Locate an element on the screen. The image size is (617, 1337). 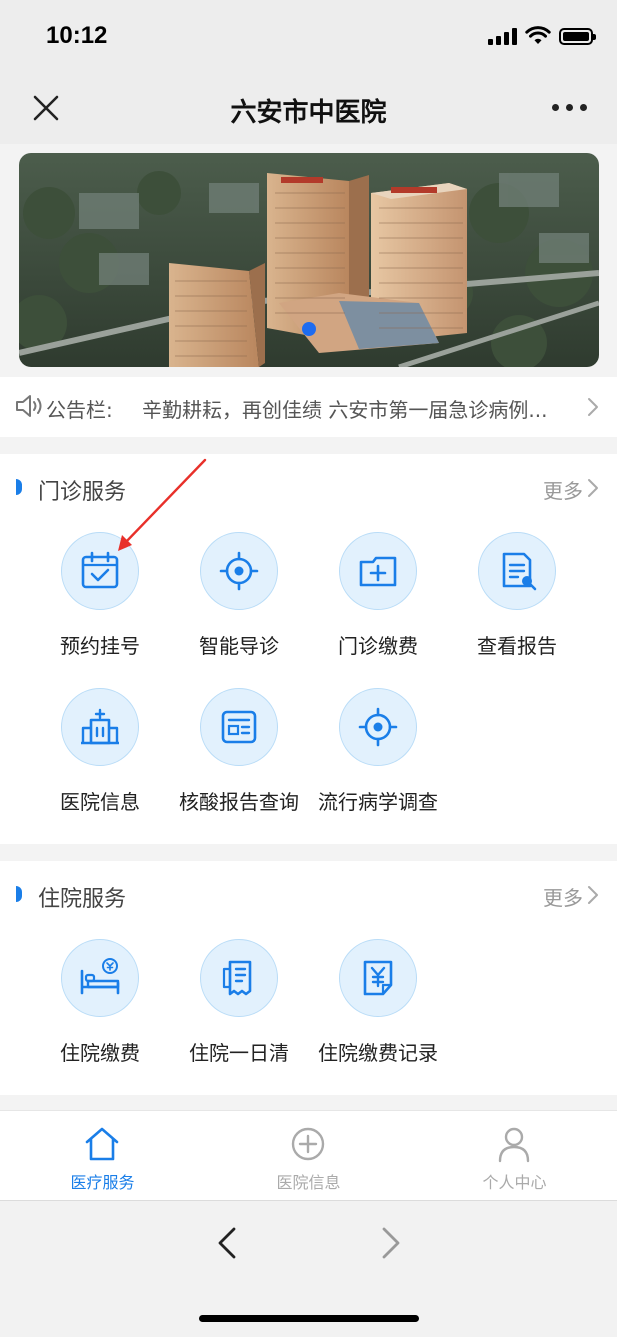
service-smart-guide: 智能导诊 is located at coordinates (239, 597).